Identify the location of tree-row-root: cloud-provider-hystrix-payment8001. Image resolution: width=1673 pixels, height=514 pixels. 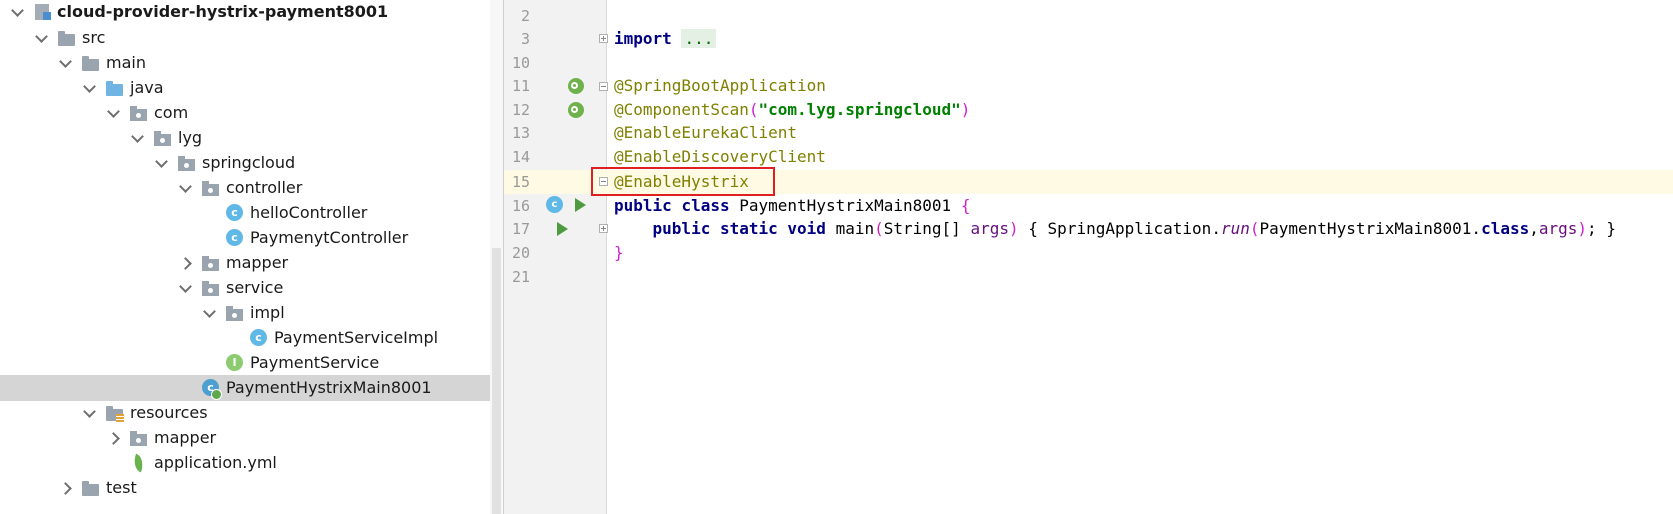
(245, 12).